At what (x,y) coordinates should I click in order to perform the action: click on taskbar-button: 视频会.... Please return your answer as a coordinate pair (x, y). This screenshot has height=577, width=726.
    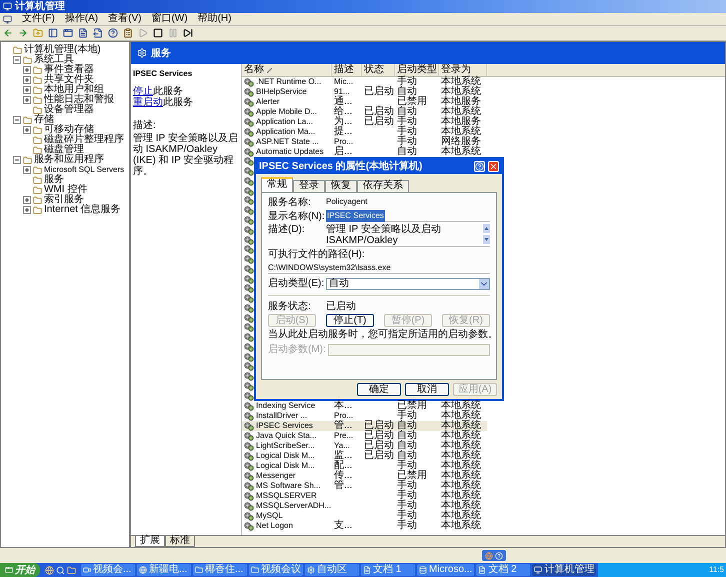
    Looking at the image, I should click on (108, 570).